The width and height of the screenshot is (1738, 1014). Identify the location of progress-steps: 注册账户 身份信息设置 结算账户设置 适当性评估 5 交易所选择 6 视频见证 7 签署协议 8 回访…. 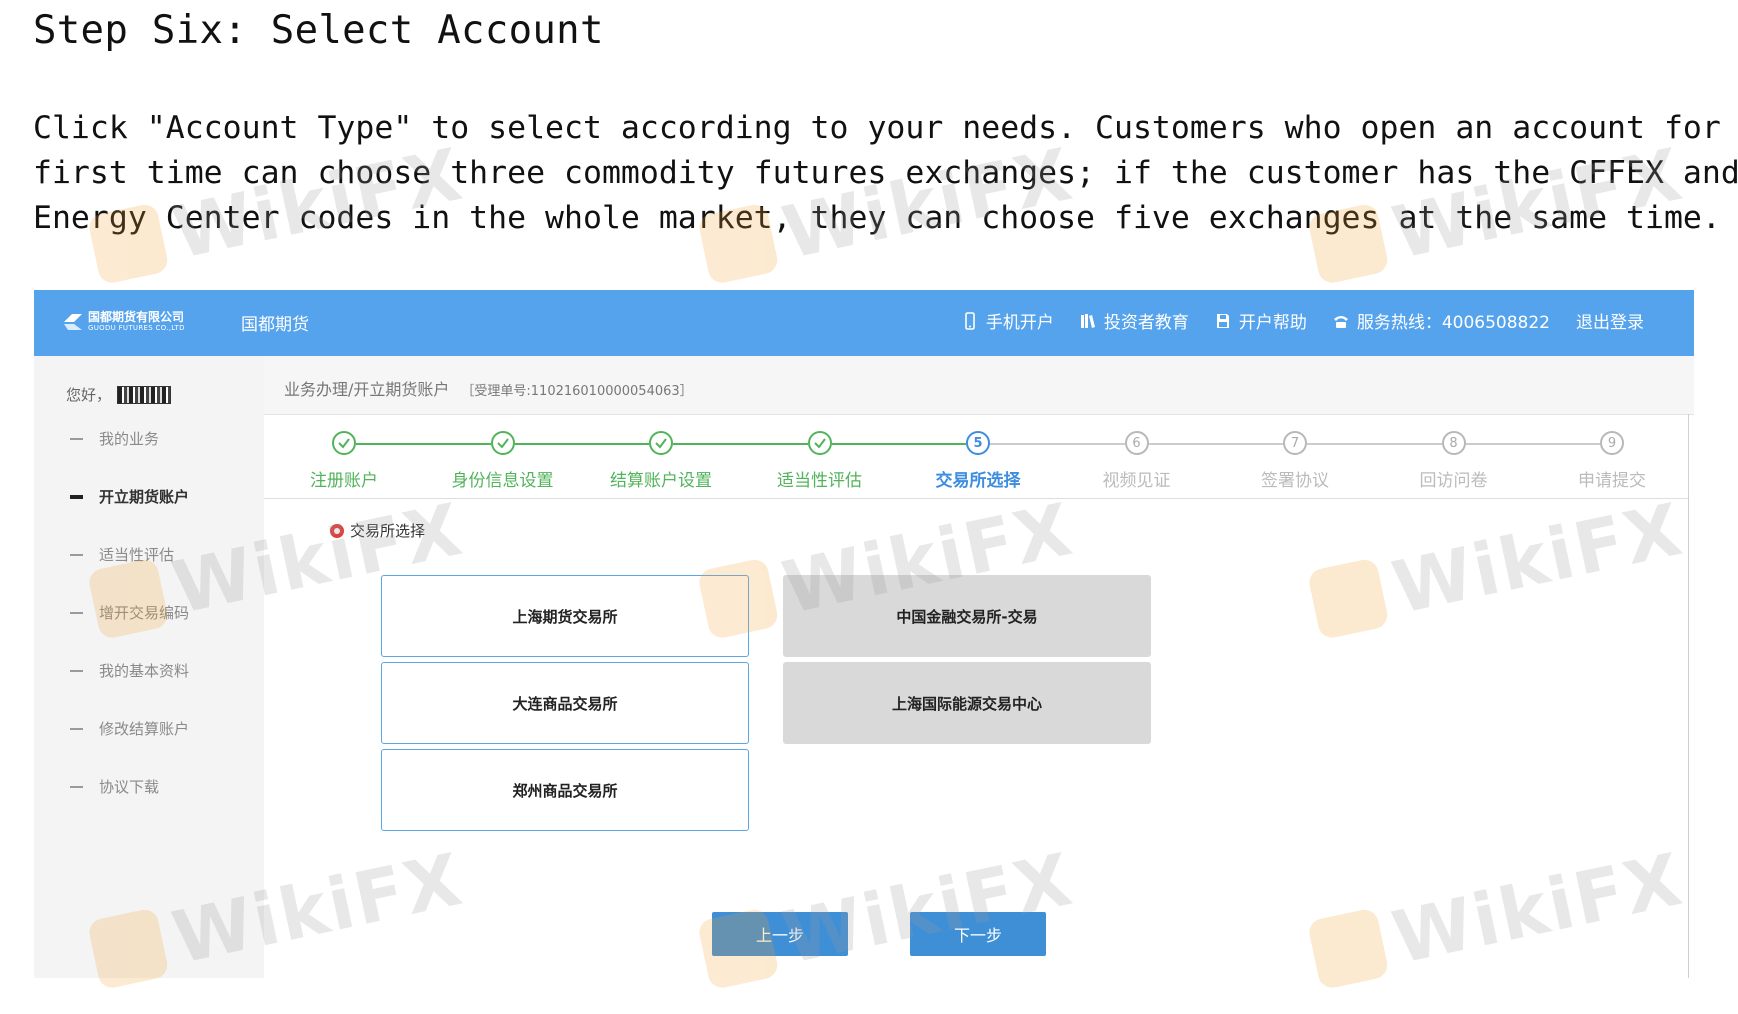
(976, 456).